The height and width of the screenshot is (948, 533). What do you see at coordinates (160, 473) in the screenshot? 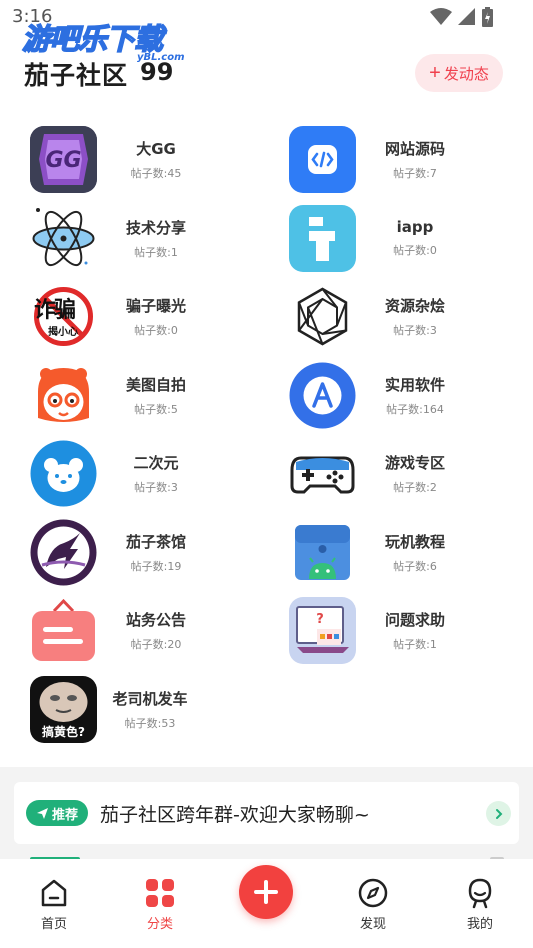
I see `category-item: 二次元帖子数:3` at bounding box center [160, 473].